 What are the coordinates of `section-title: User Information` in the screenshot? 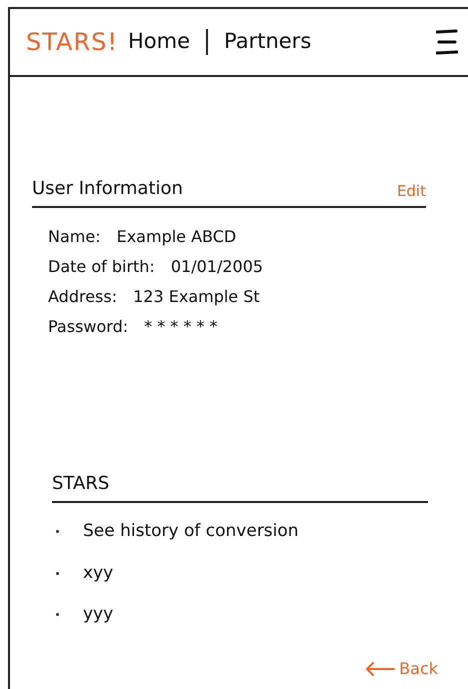 It's located at (107, 189).